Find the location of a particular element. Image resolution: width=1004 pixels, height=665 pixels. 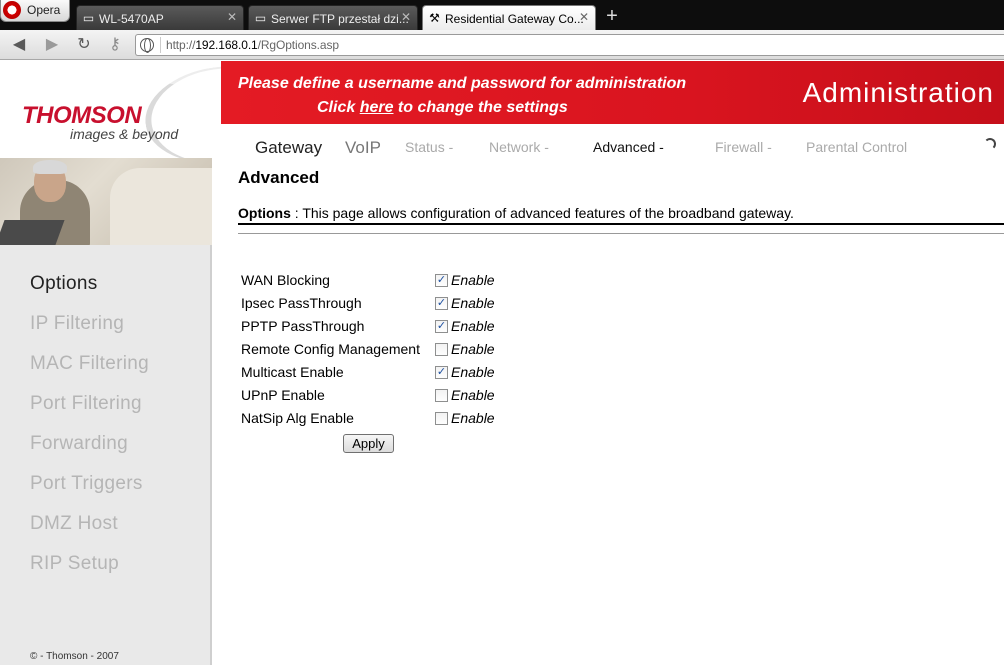

forward-arrow-icon: ▶ is located at coordinates (52, 45).